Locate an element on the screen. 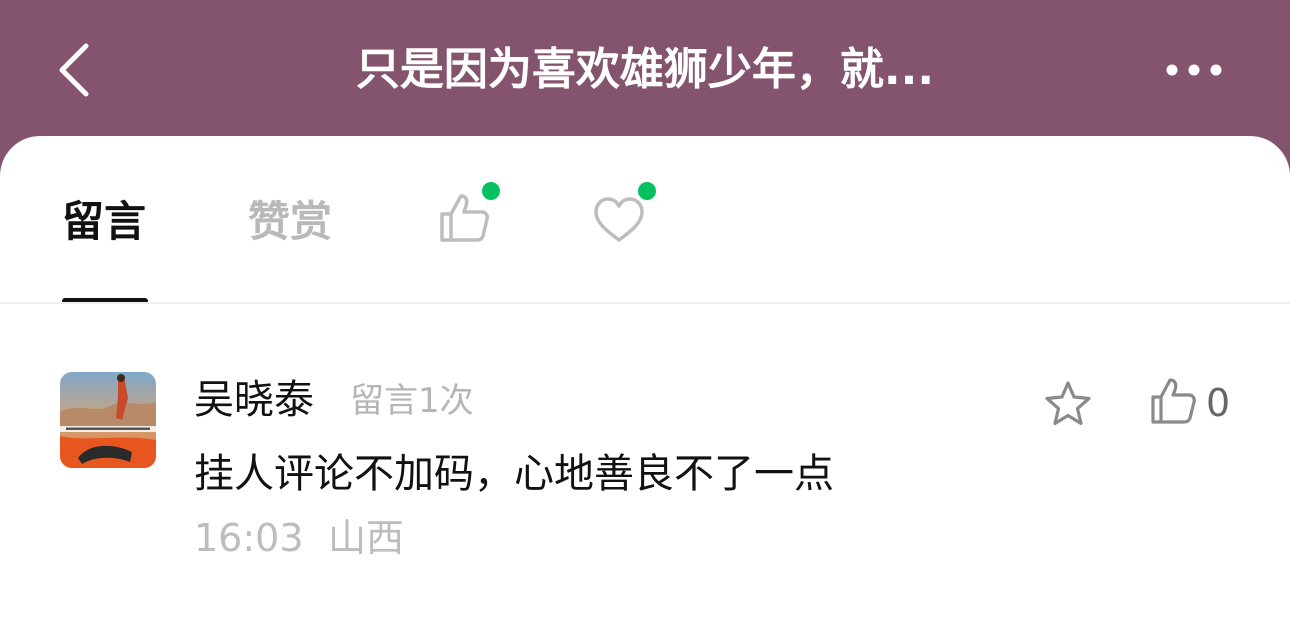 The image size is (1290, 636). star-button is located at coordinates (1068, 404).